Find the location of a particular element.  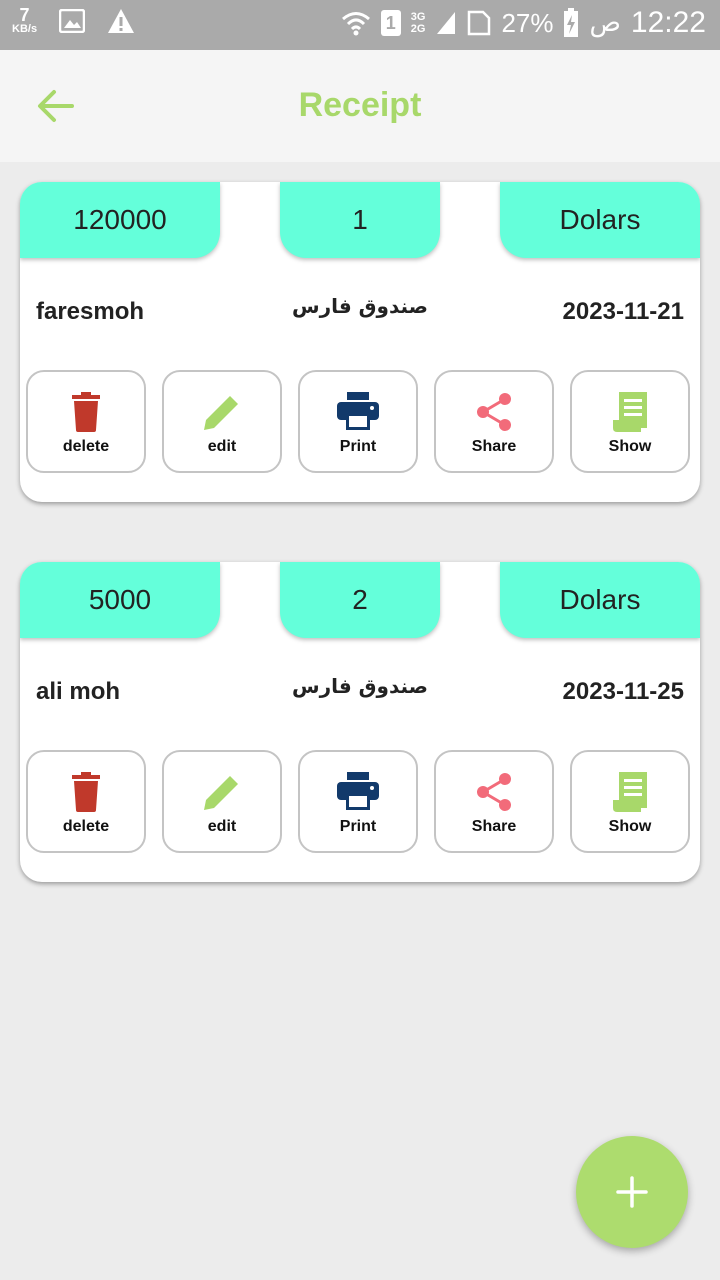

receipt-number: 1 is located at coordinates (360, 220).